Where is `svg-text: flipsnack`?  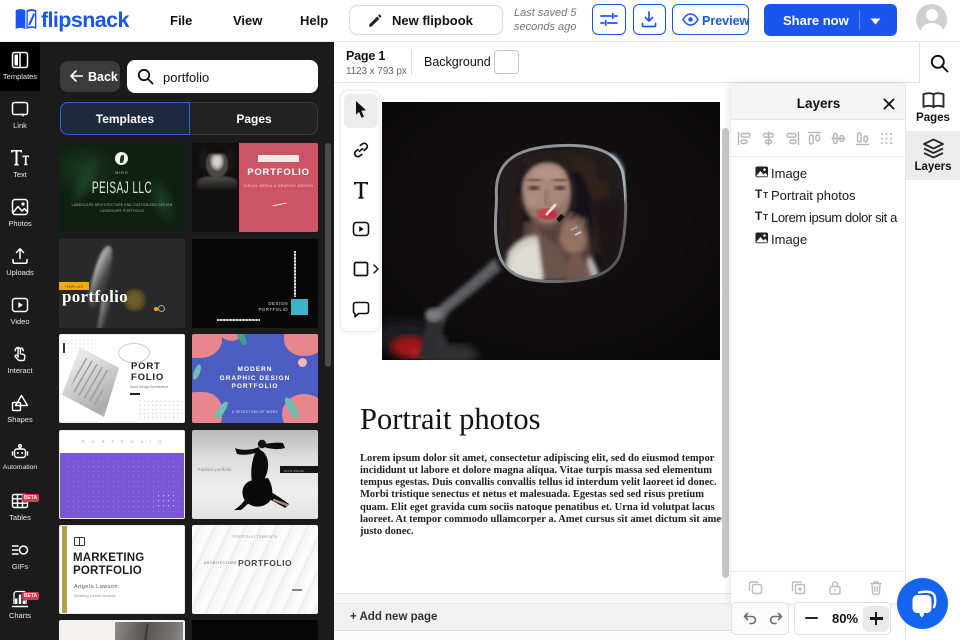
svg-text: flipsnack is located at coordinates (85, 20).